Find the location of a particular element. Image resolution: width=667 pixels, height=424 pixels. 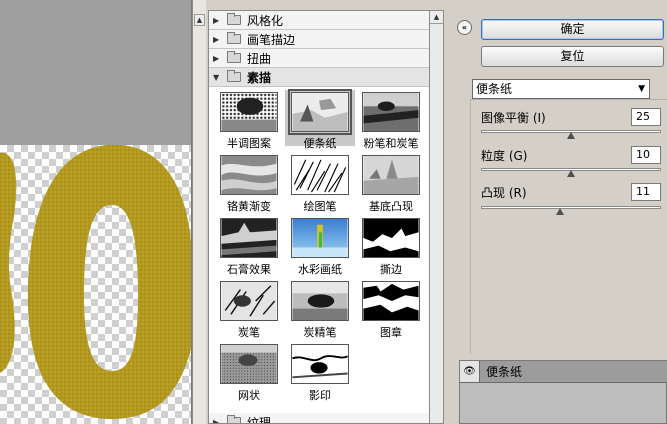

graininess-slider-handle is located at coordinates (571, 173).